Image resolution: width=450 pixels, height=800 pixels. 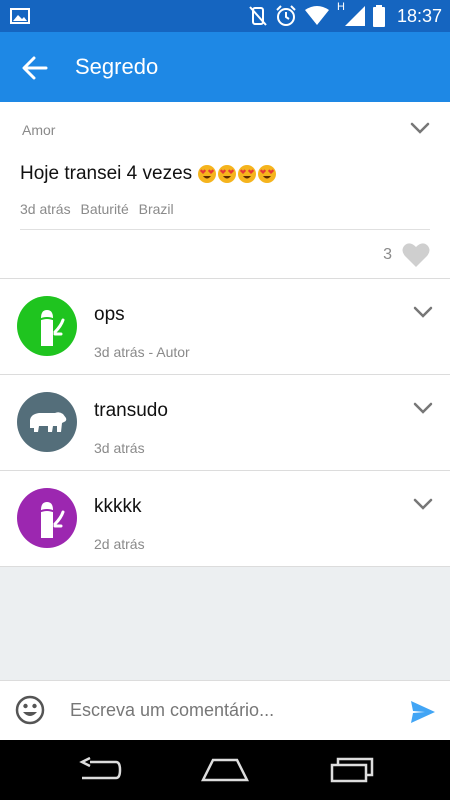 I want to click on back-nav-icon, so click(x=100, y=770).